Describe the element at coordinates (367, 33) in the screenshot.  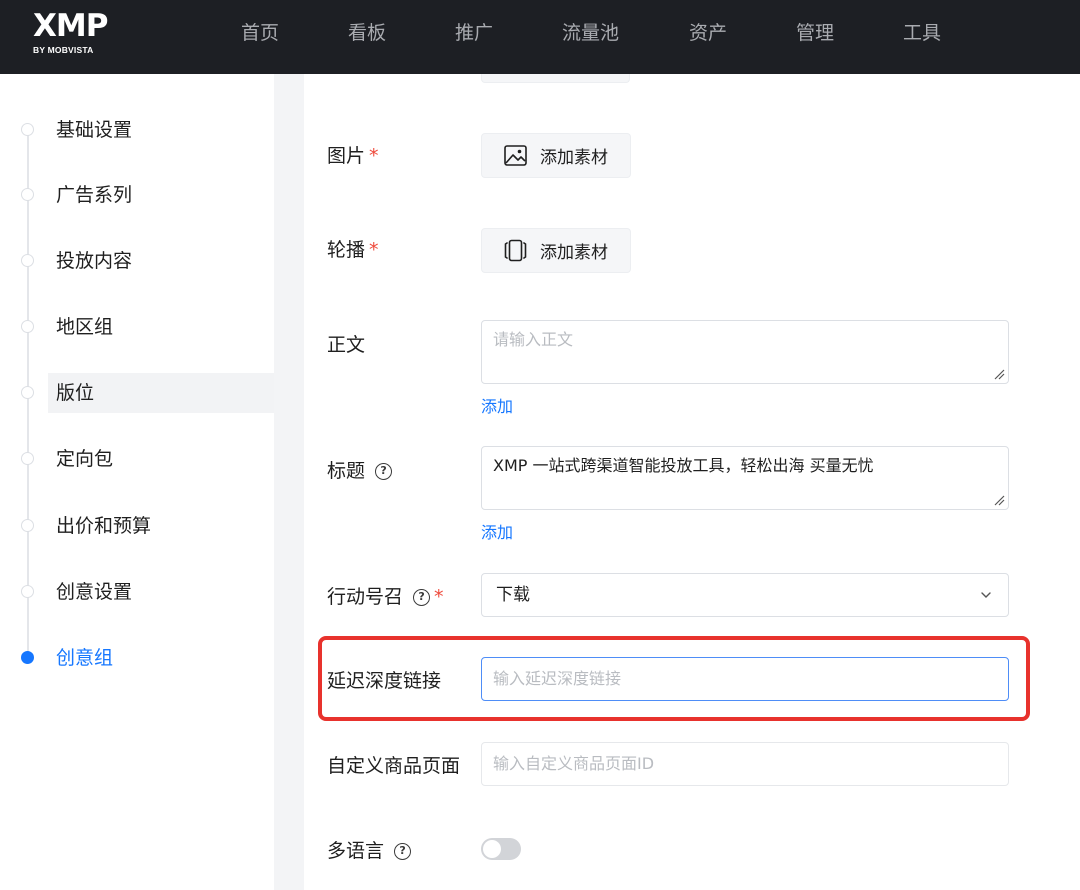
I see `nav-dashboard: 看板` at that location.